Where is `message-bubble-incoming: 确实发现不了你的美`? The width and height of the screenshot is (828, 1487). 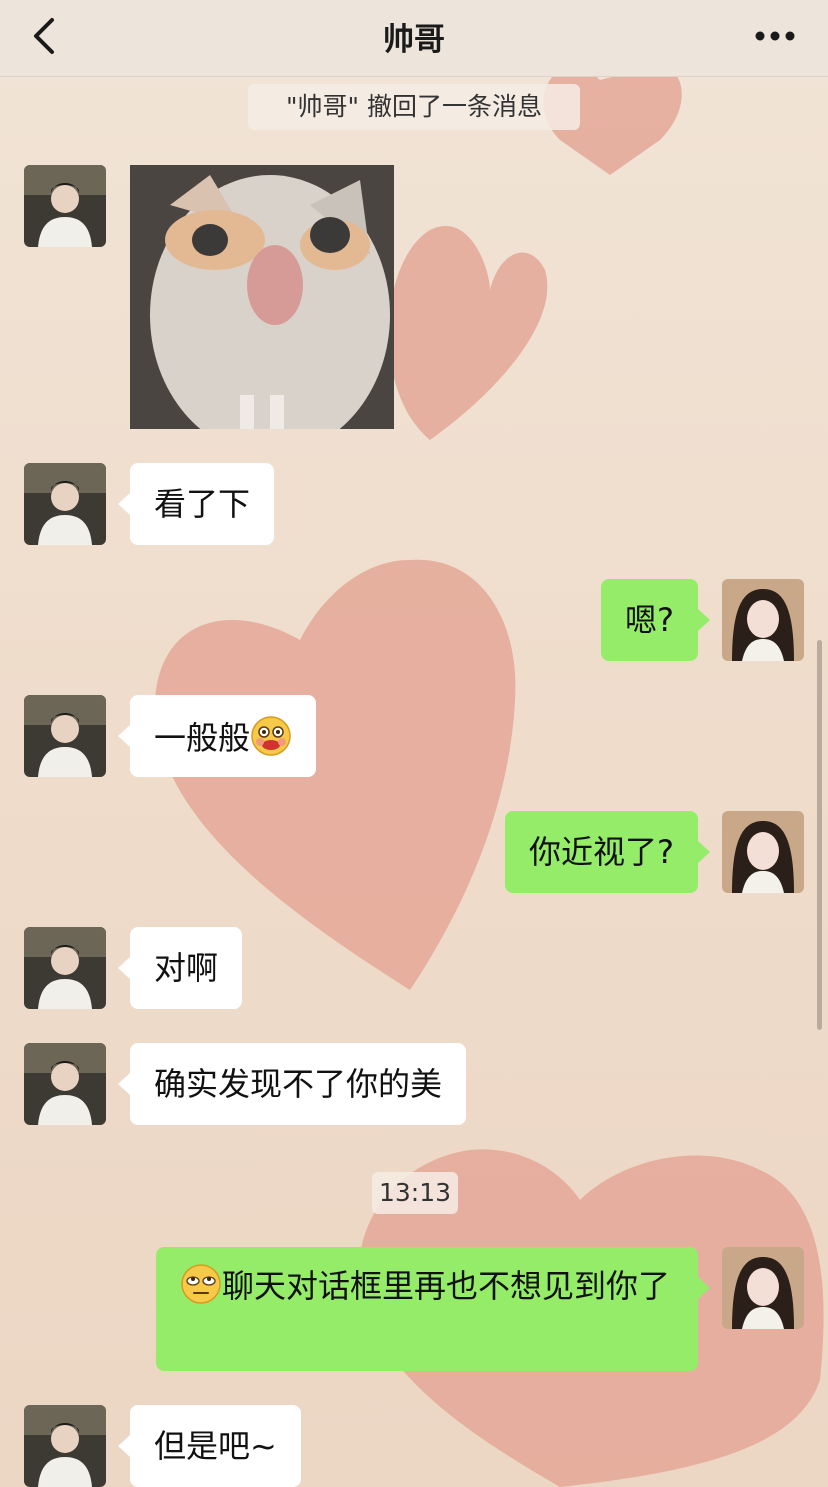
message-bubble-incoming: 确实发现不了你的美 is located at coordinates (292, 1084).